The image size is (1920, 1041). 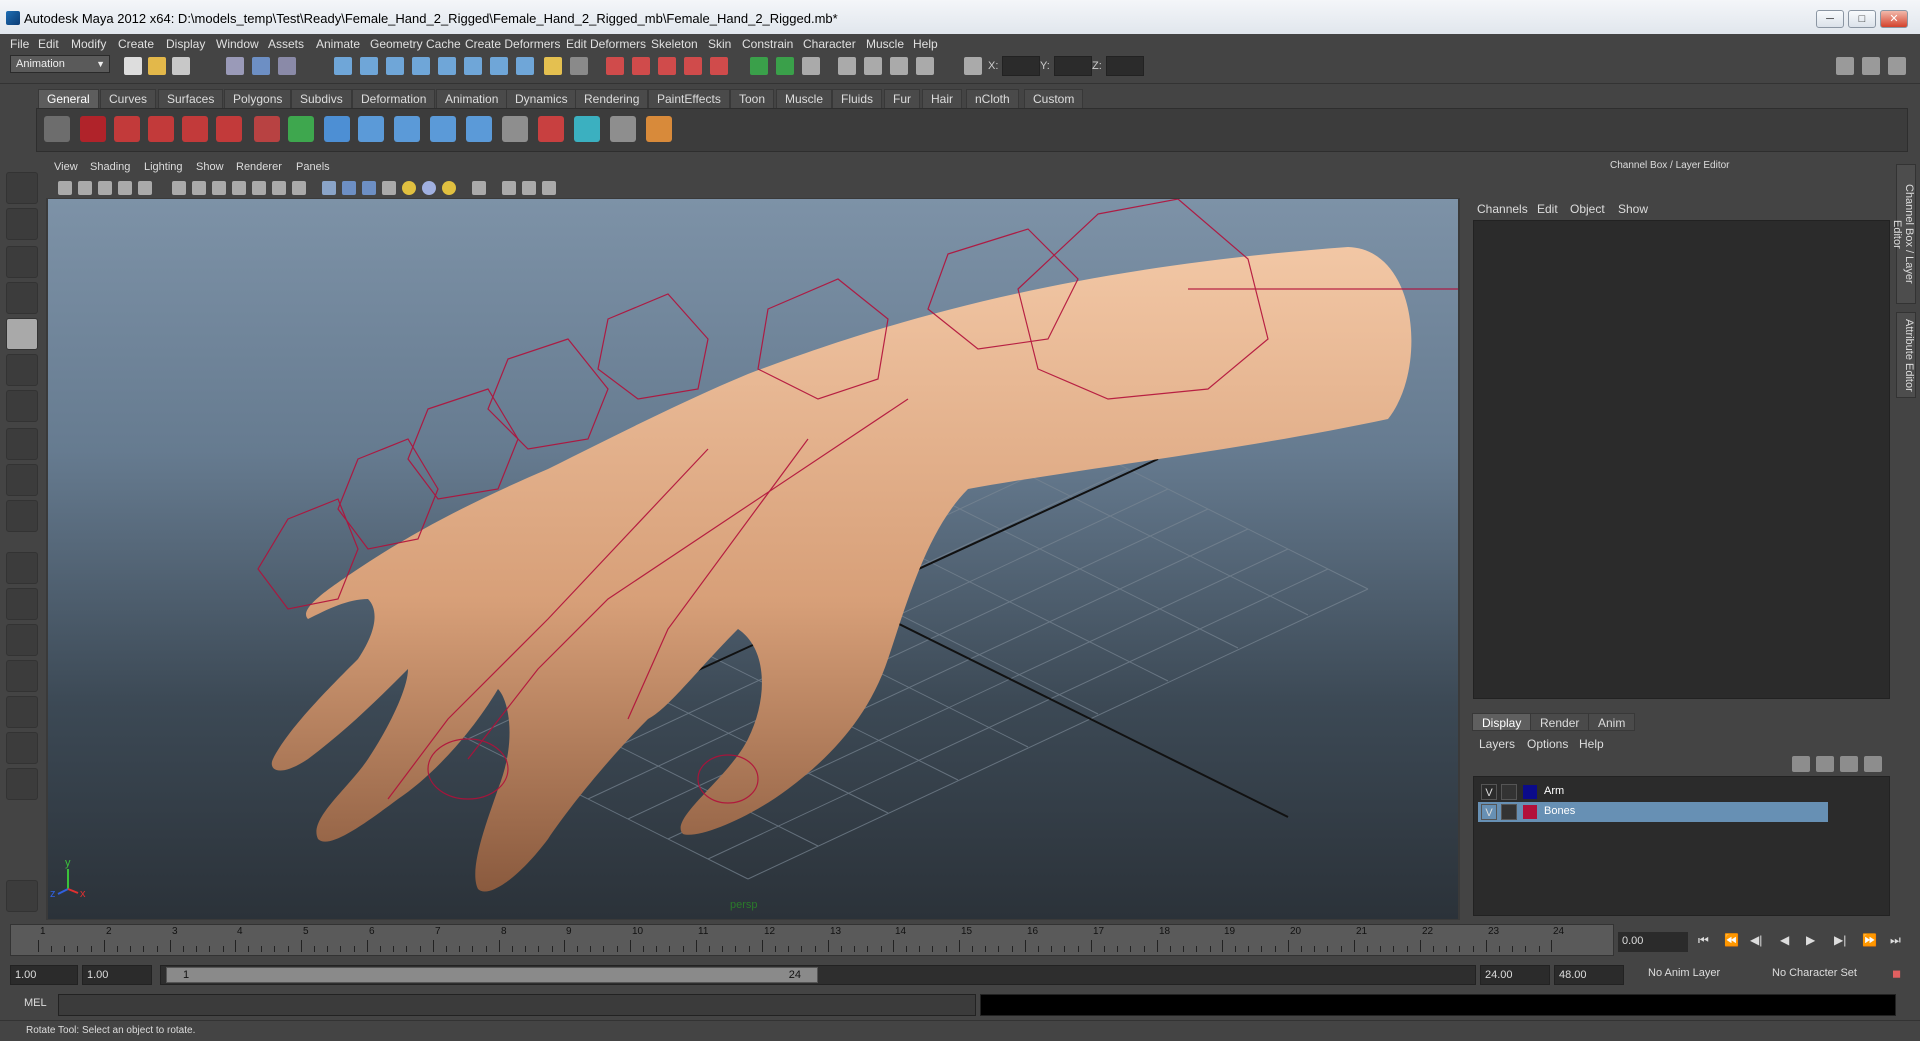 What do you see at coordinates (321, 98) in the screenshot?
I see `shelf-tab-subdivs: Subdivs` at bounding box center [321, 98].